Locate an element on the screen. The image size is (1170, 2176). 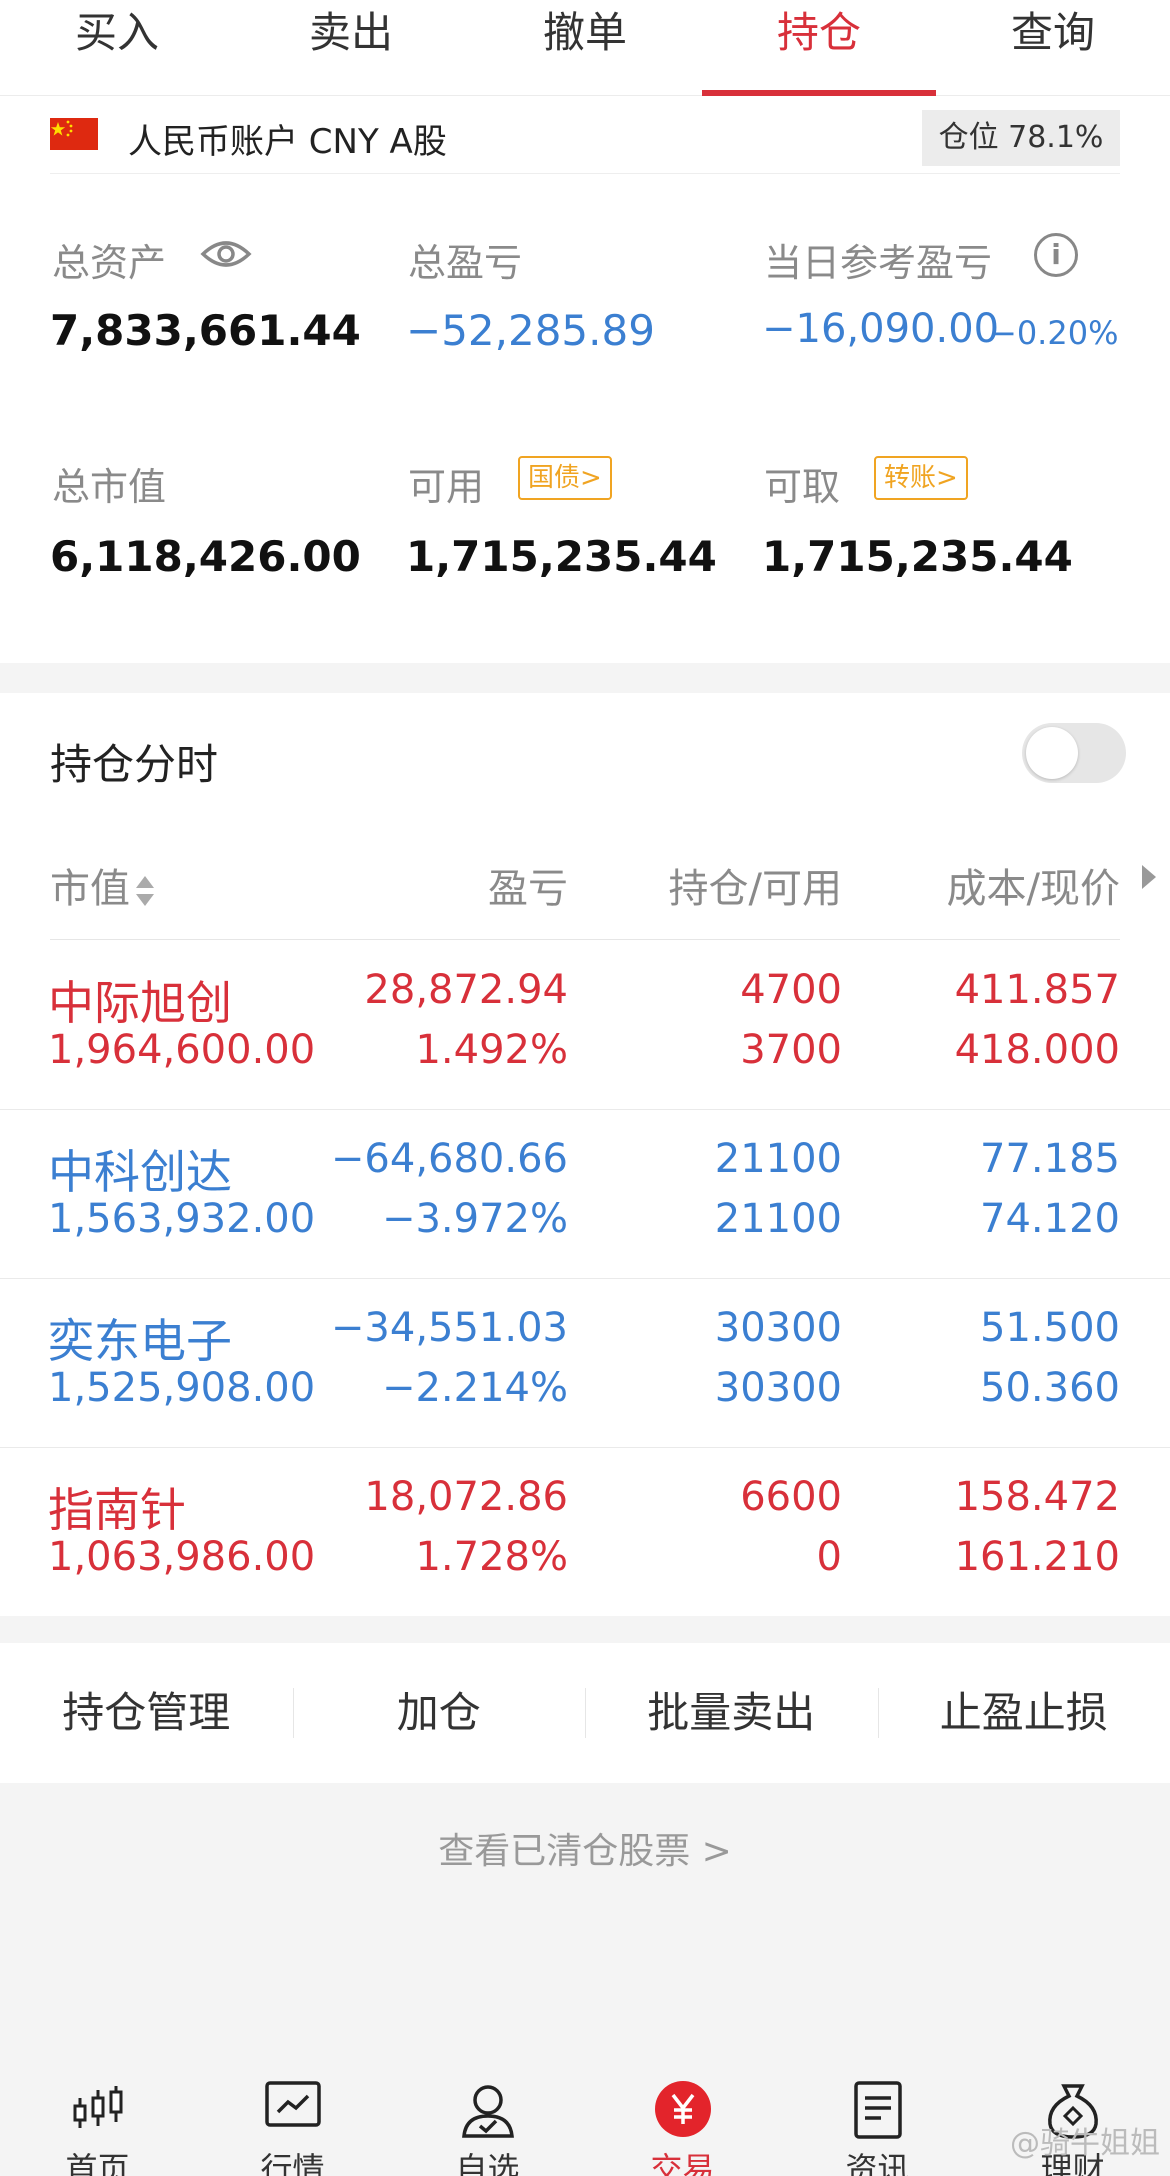
position-ratio-badge: 仓位 78.1% is located at coordinates (1021, 138).